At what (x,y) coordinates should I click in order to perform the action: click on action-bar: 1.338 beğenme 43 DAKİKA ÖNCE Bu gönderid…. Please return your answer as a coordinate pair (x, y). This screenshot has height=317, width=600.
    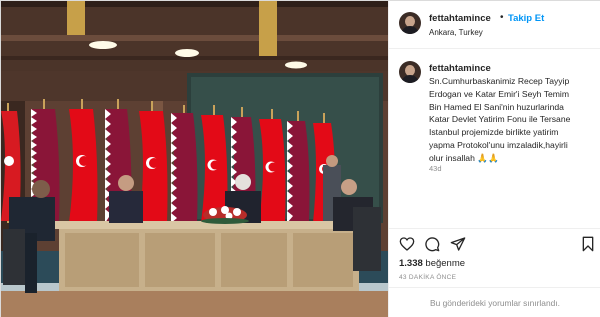
    Looking at the image, I should click on (494, 272).